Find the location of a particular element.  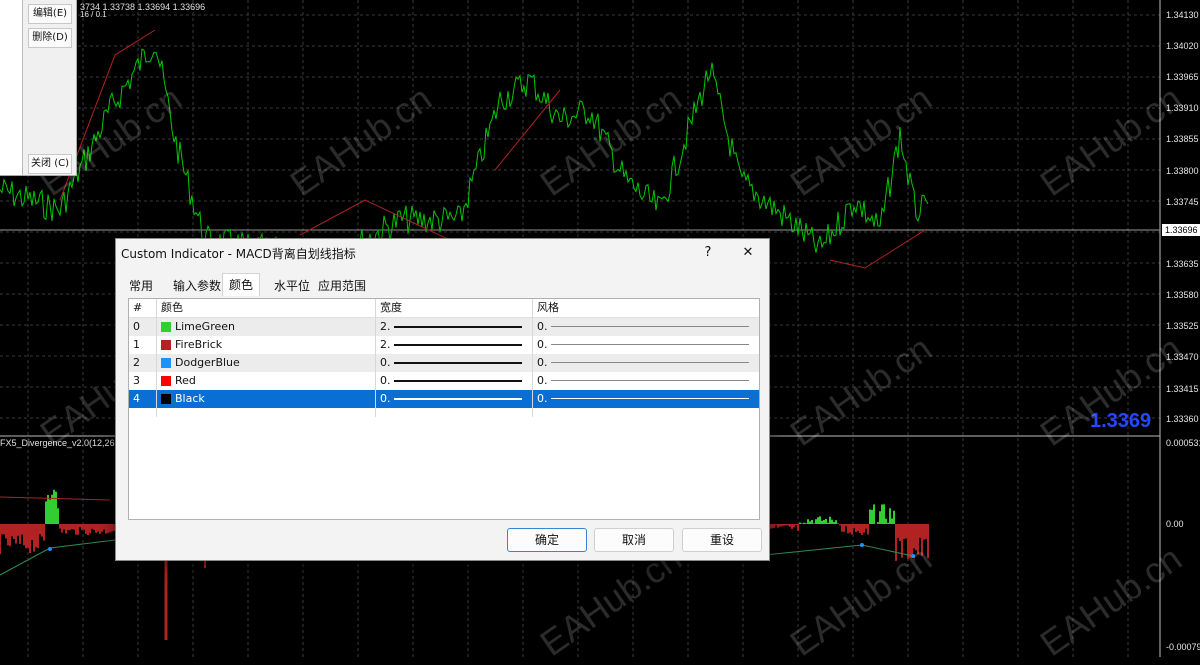

color-name: DodgerBlue is located at coordinates (207, 363).